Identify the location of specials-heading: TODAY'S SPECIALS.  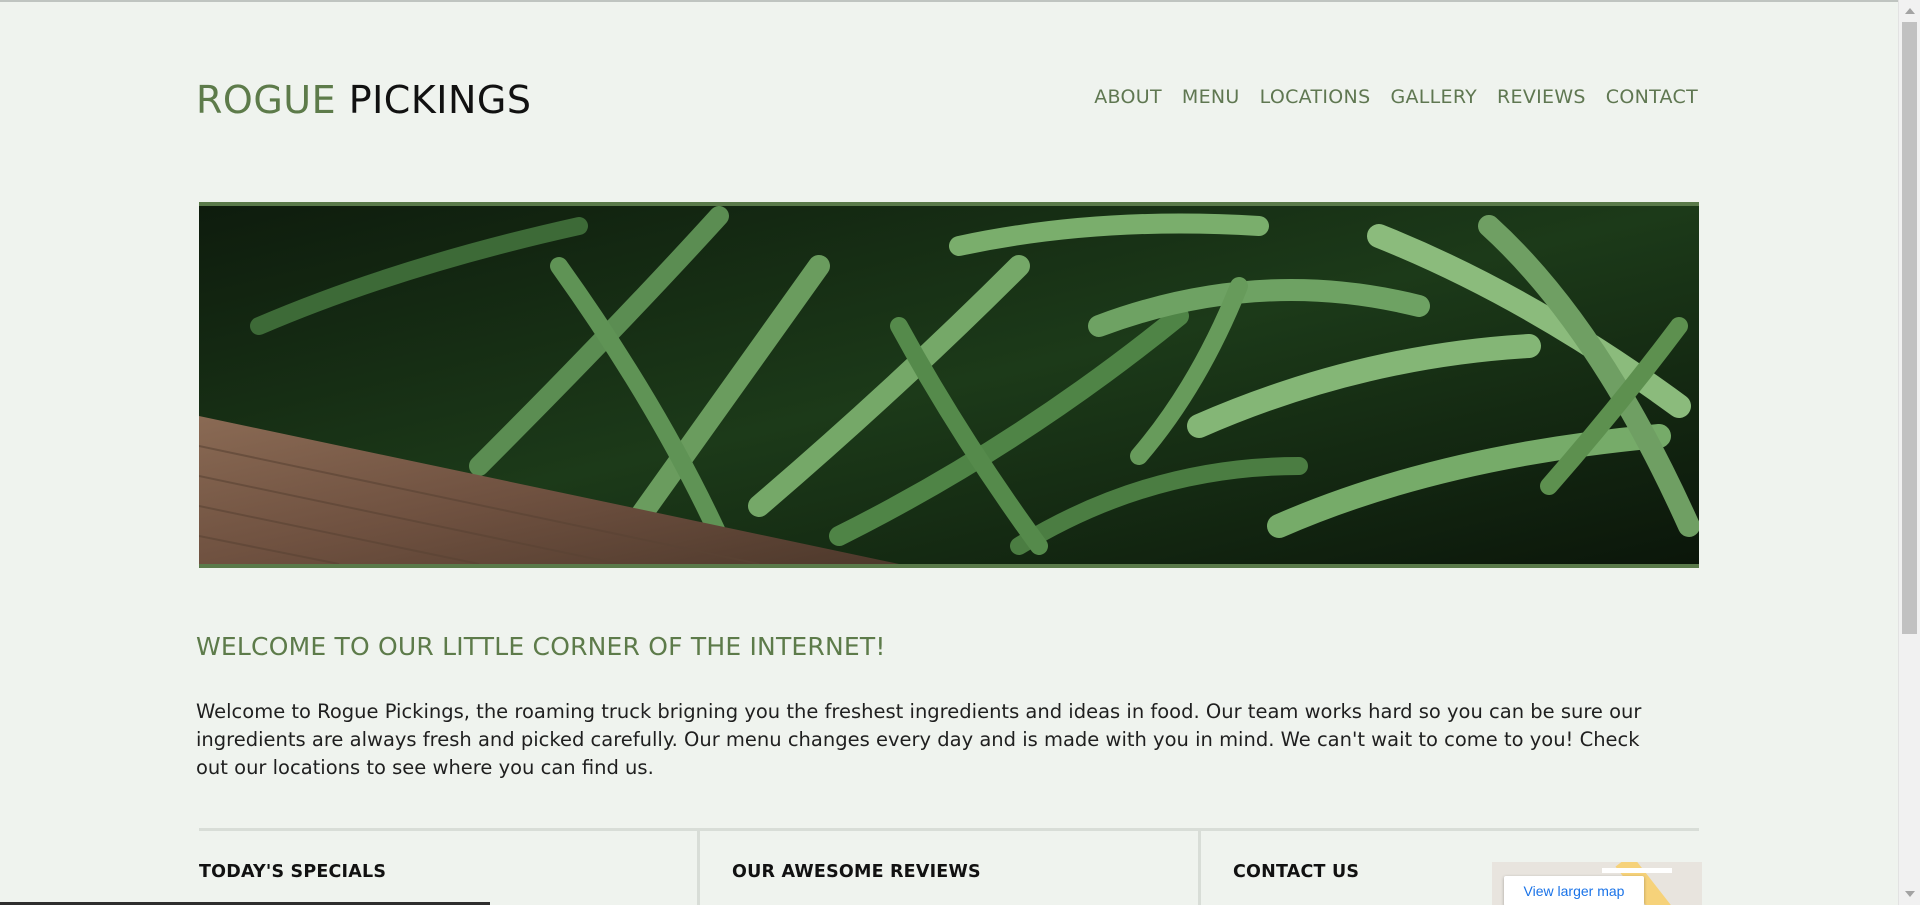
(293, 872).